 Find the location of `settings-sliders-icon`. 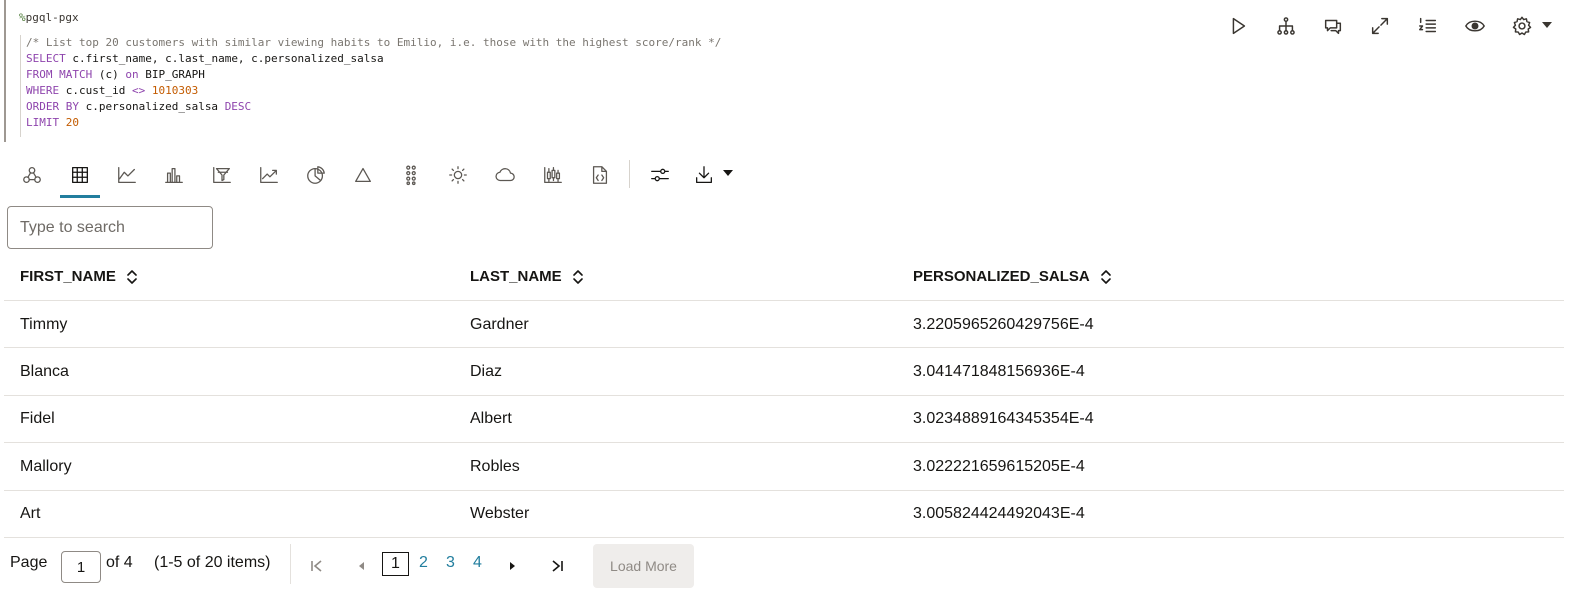

settings-sliders-icon is located at coordinates (660, 175).